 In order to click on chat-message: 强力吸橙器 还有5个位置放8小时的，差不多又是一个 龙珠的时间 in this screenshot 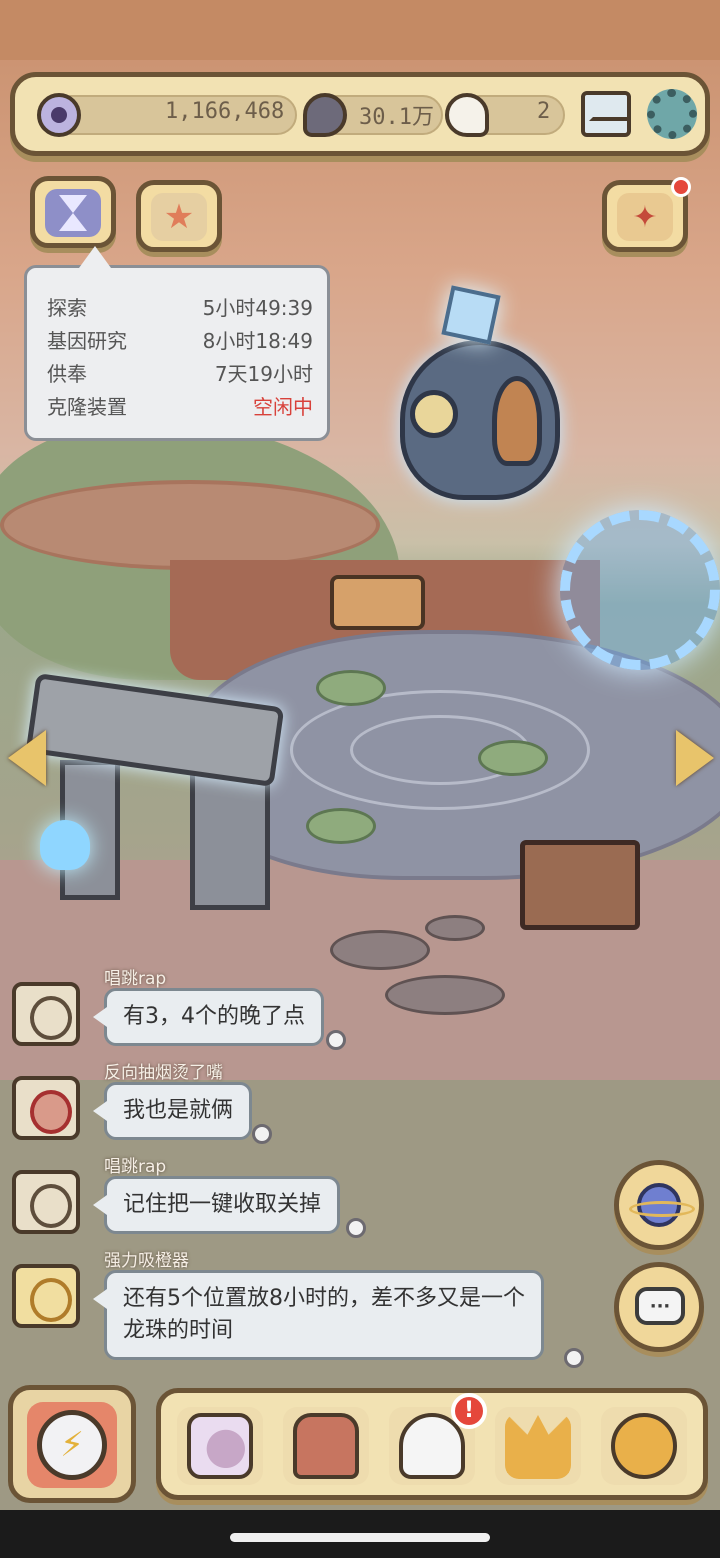, I will do `click(302, 1313)`.